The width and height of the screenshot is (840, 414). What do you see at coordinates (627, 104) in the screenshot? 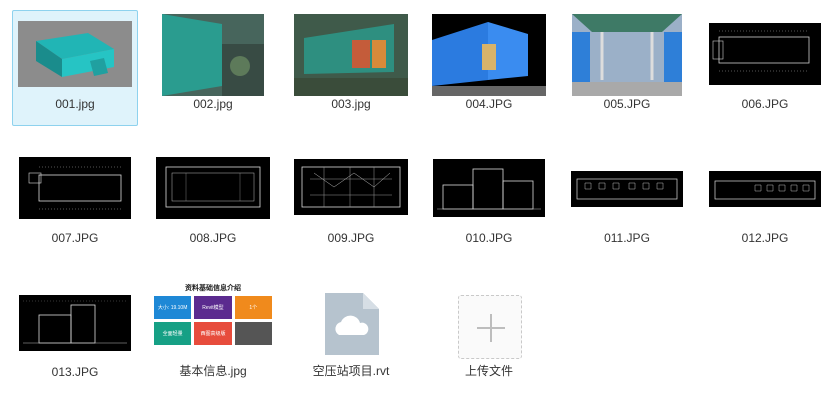
I see `file-name: 005.JPG` at bounding box center [627, 104].